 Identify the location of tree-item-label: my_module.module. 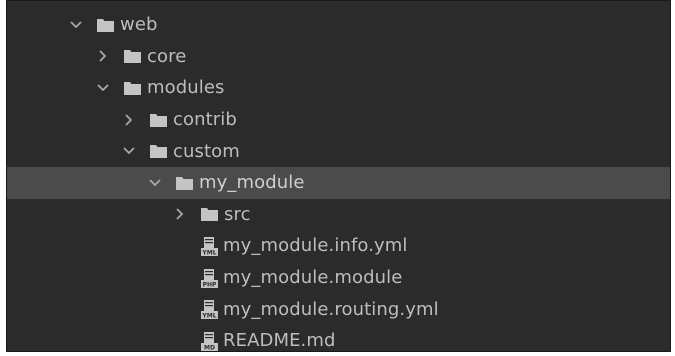
(313, 278).